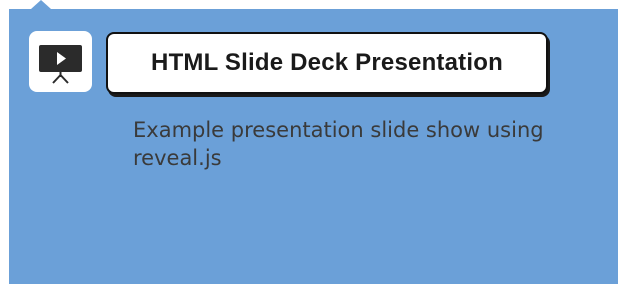  I want to click on presentation-title: HTML Slide Deck Presentation, so click(327, 62).